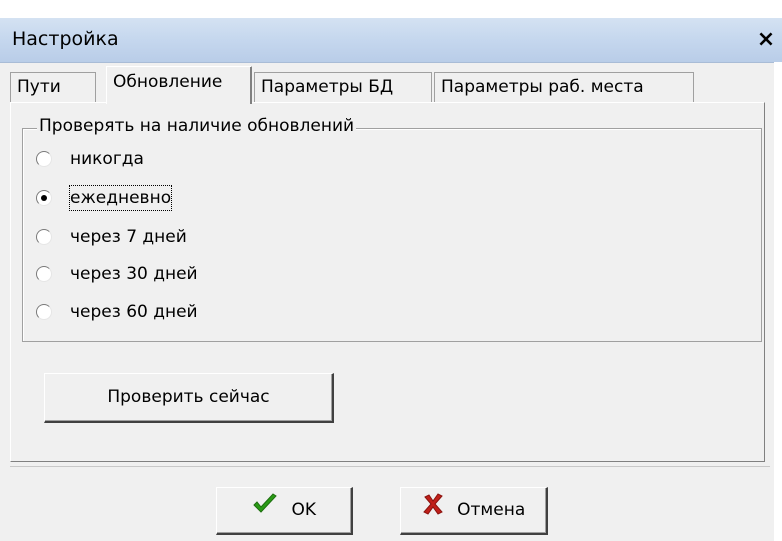  What do you see at coordinates (327, 87) in the screenshot?
I see `tab-db-params-label: Параметры БД` at bounding box center [327, 87].